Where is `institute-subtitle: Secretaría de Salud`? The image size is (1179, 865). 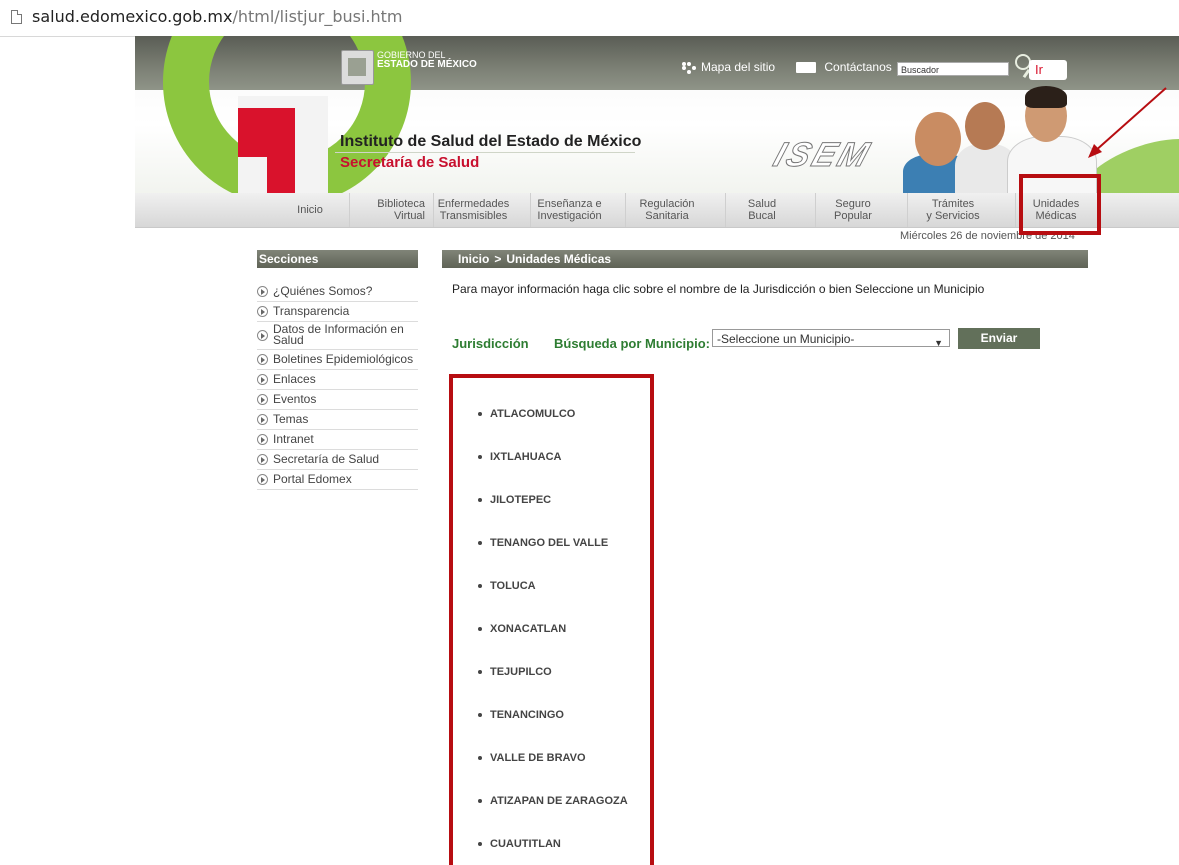 institute-subtitle: Secretaría de Salud is located at coordinates (410, 162).